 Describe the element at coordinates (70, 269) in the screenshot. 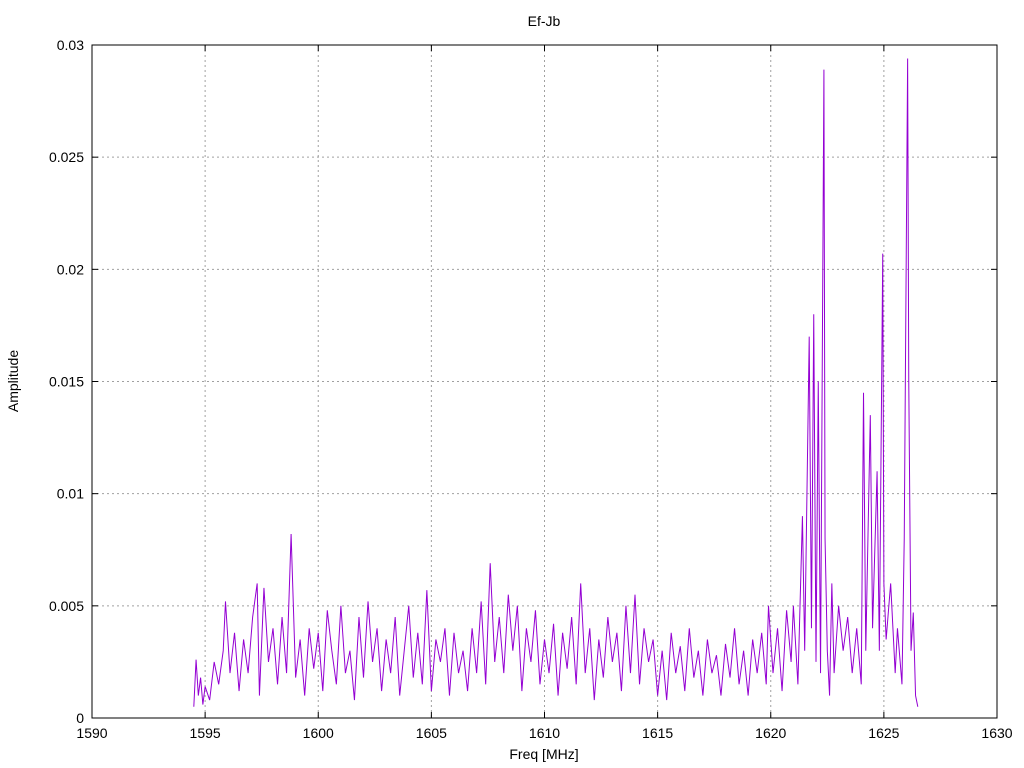

I see `y-tick-label: 0.02` at that location.